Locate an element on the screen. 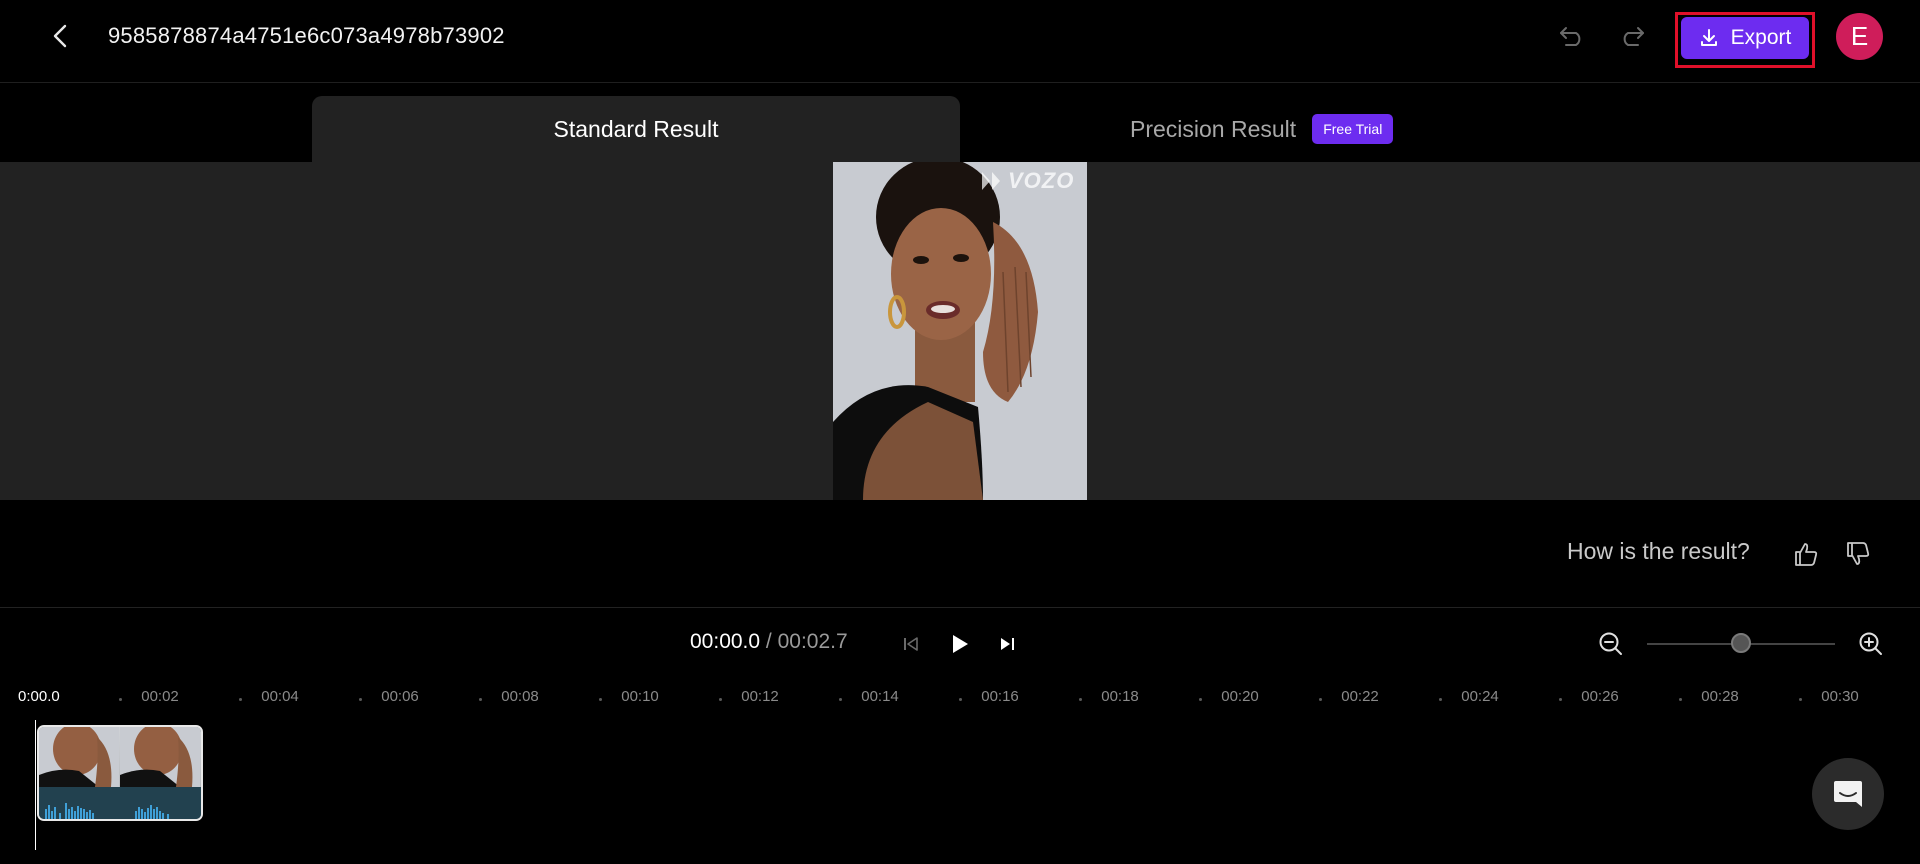 The image size is (1920, 864). chat-icon is located at coordinates (1848, 794).